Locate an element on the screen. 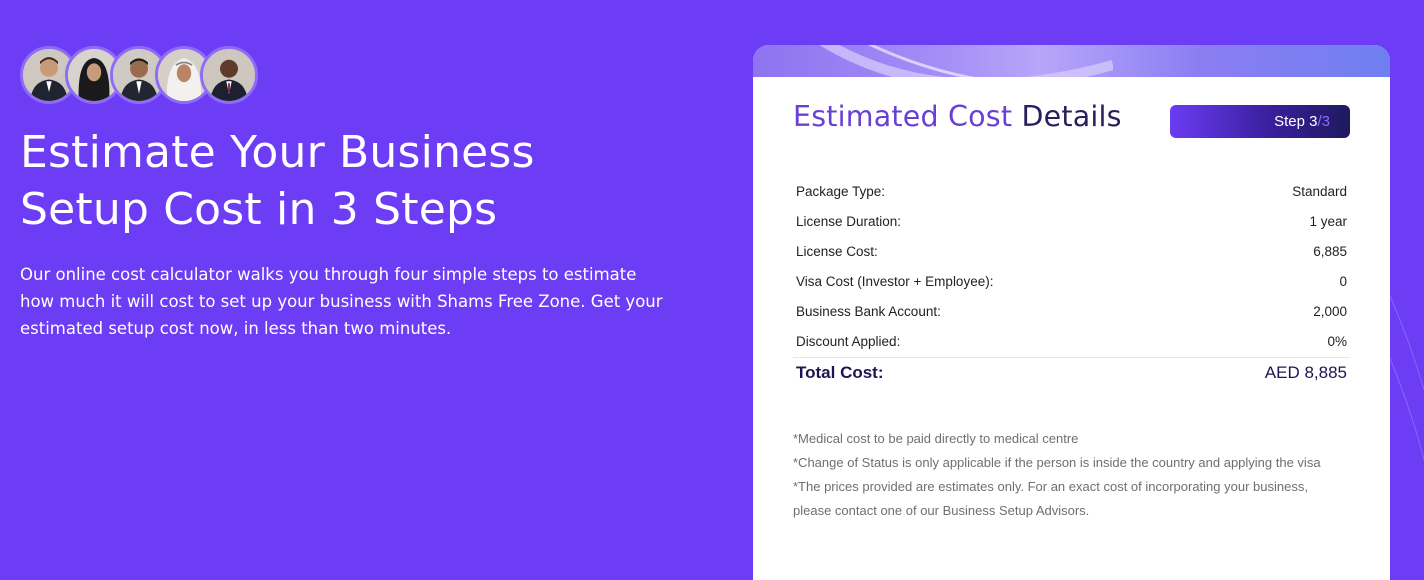  banner-swirl-decoration is located at coordinates (966, 61).